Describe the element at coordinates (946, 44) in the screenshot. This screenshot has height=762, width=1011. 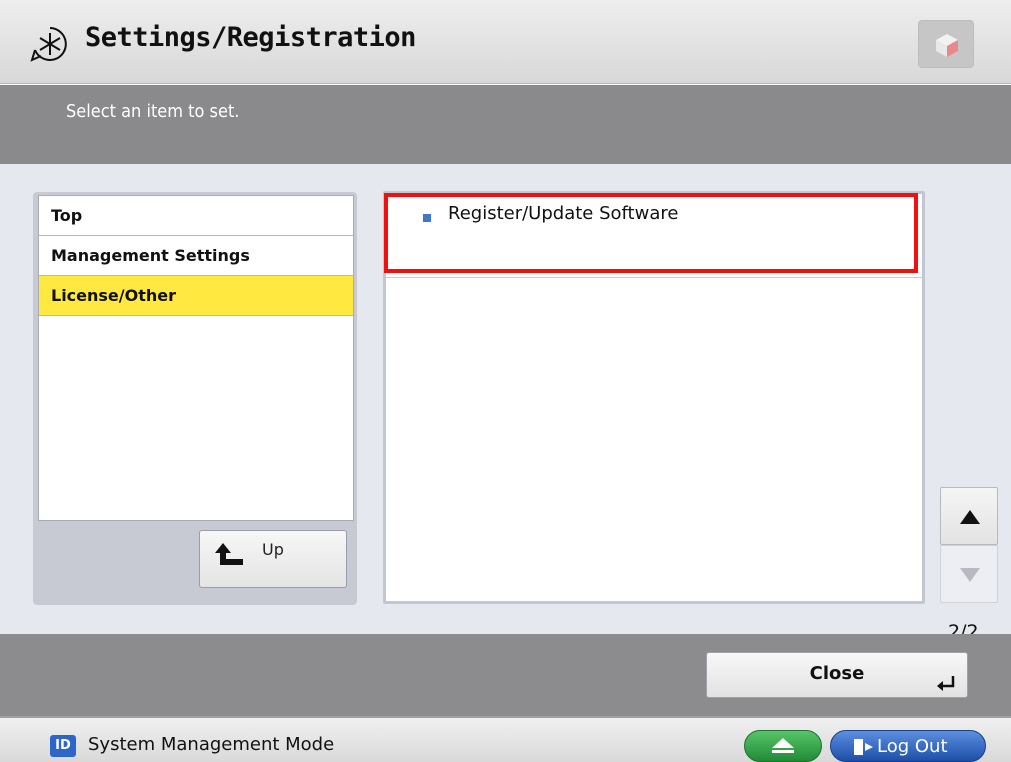
I see `applications-button` at that location.